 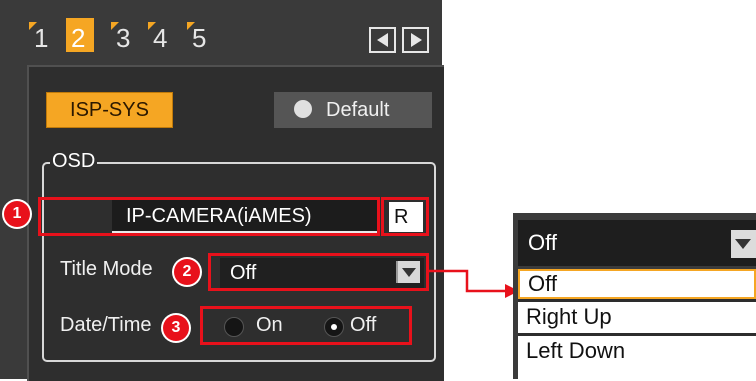 What do you see at coordinates (106, 325) in the screenshot?
I see `datetime-label: Date/Time` at bounding box center [106, 325].